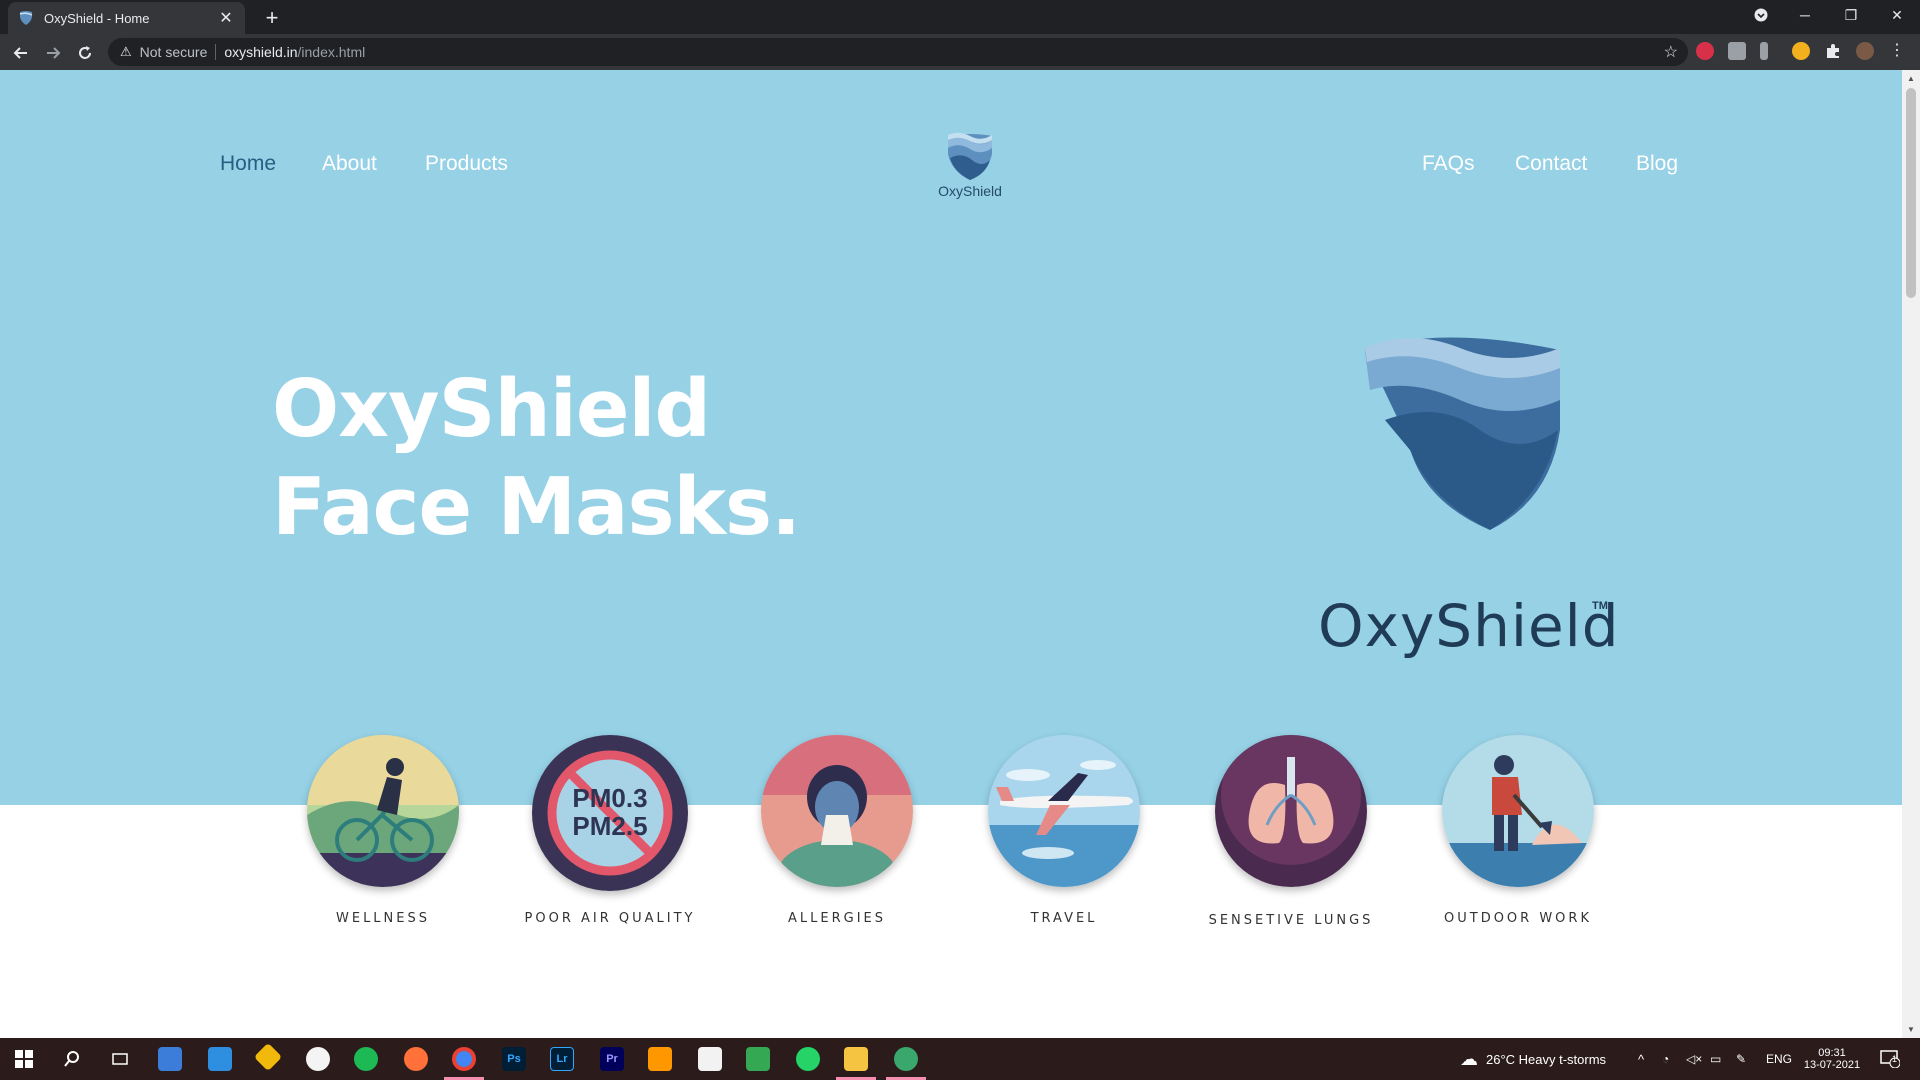  I want to click on feature-sensitive-lungs: SENSETIVE LUNGS, so click(1291, 831).